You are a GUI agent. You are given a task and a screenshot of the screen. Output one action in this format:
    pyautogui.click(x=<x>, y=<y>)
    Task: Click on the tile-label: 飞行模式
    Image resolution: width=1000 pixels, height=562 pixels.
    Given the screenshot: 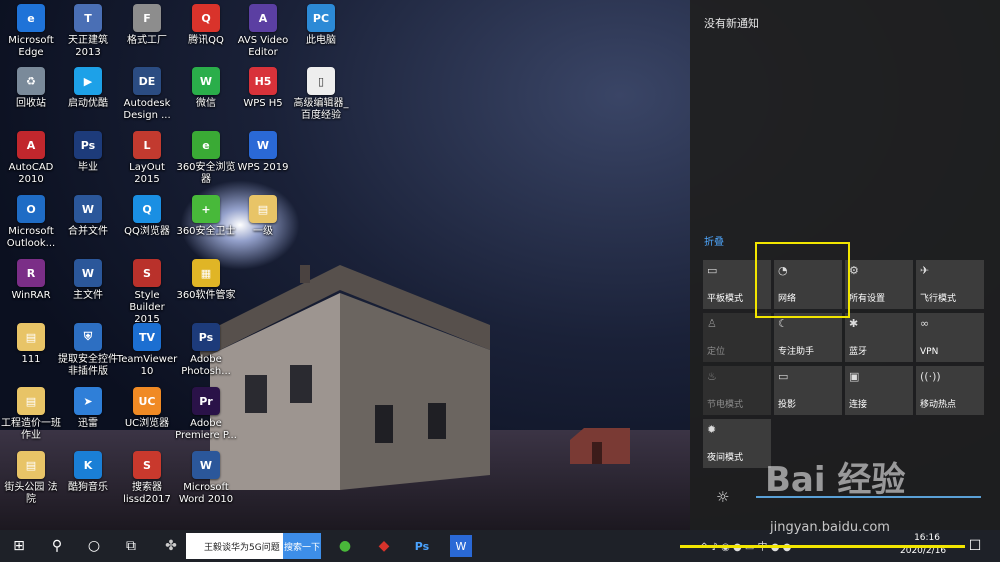 What is the action you would take?
    pyautogui.click(x=938, y=299)
    